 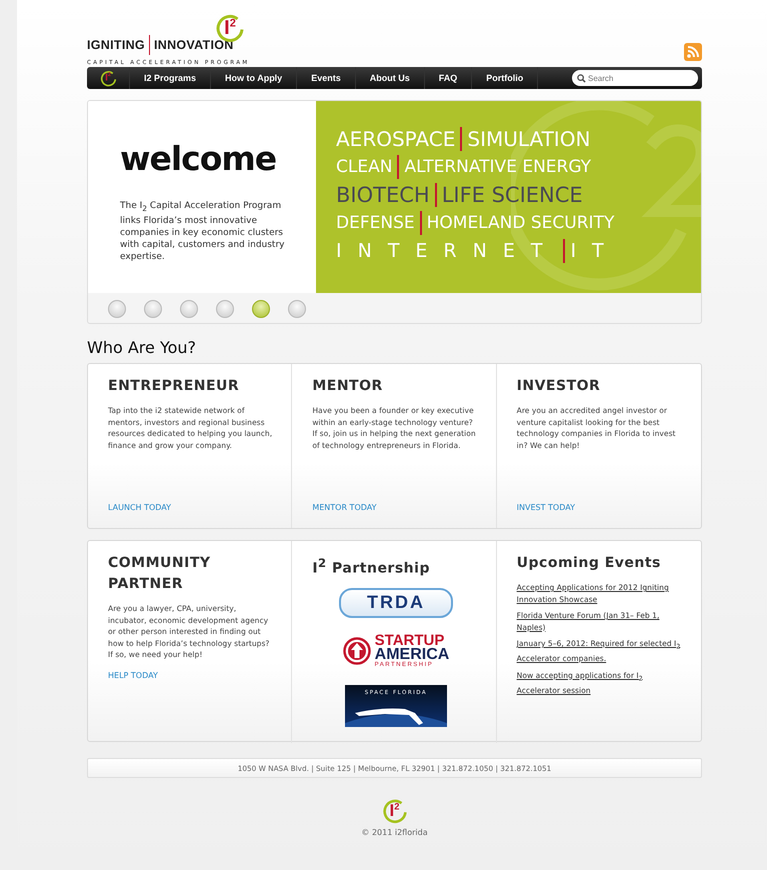 I want to click on nav-link: Events, so click(x=326, y=78).